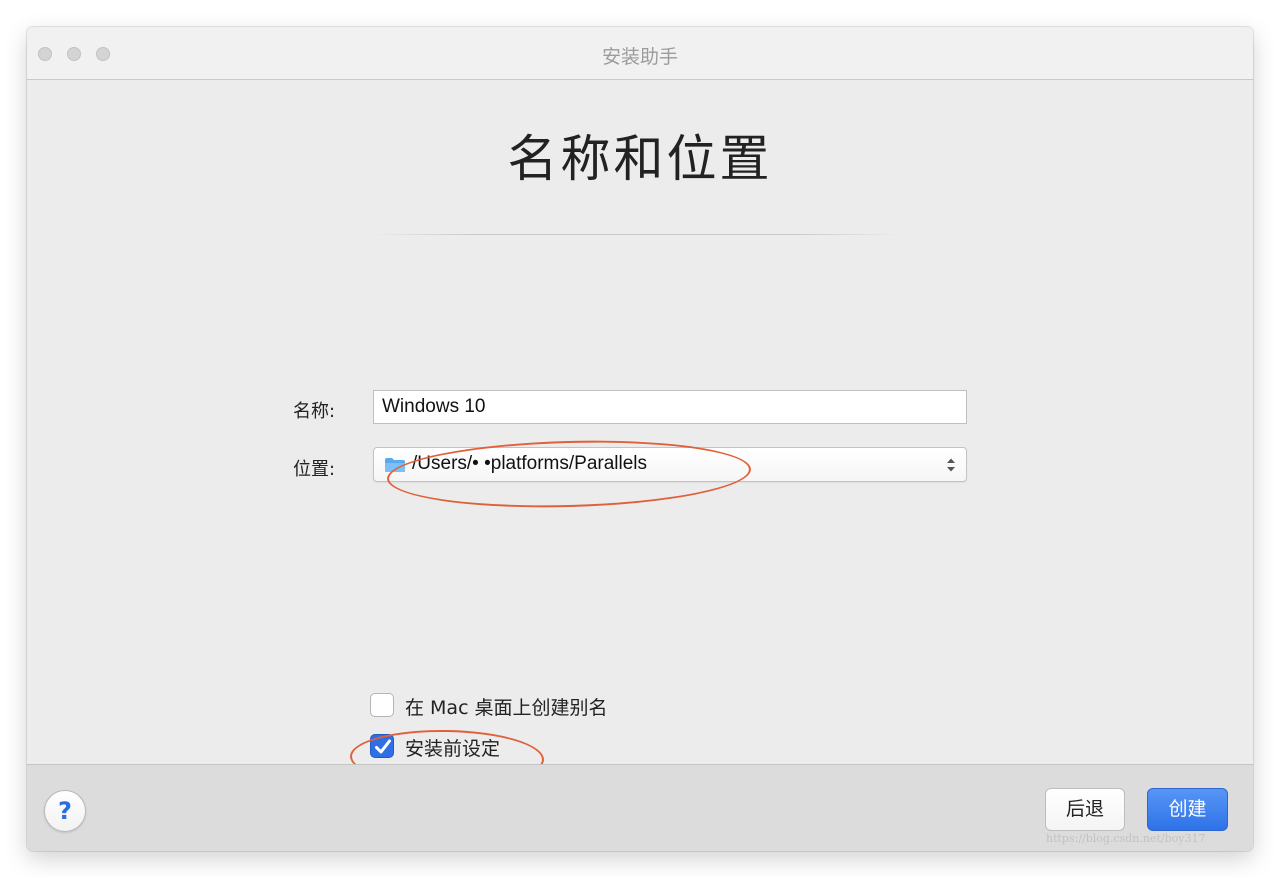 The width and height of the screenshot is (1280, 877). What do you see at coordinates (453, 749) in the screenshot?
I see `preset-label: 安装前设定` at bounding box center [453, 749].